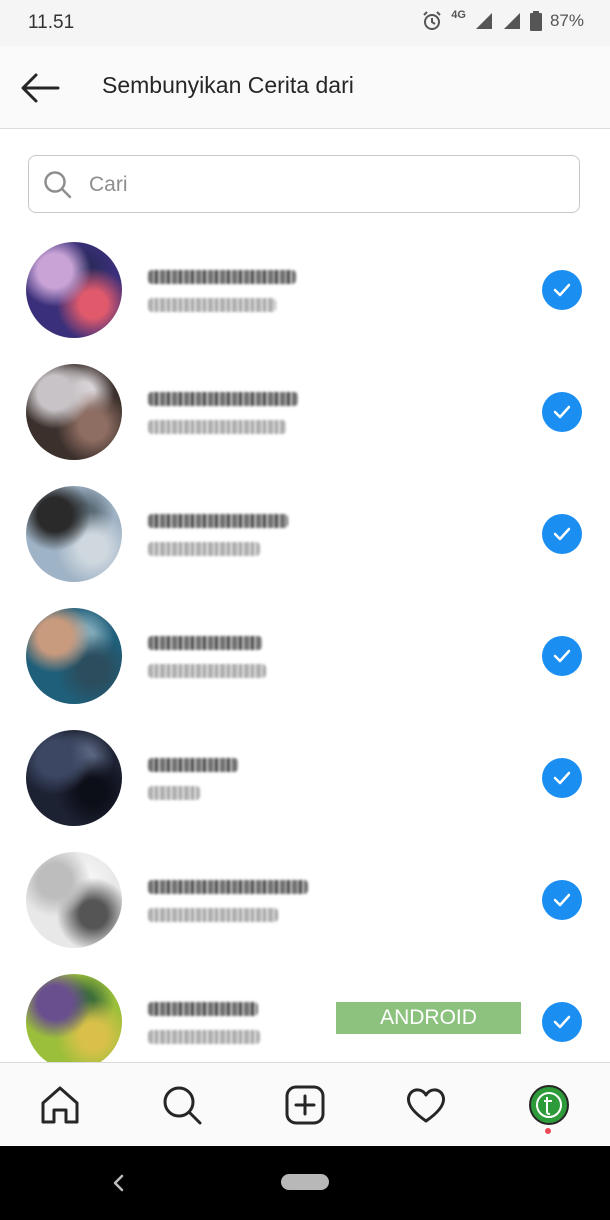 Image resolution: width=610 pixels, height=1220 pixels. What do you see at coordinates (566, 20) in the screenshot?
I see `battery-percent: 87%` at bounding box center [566, 20].